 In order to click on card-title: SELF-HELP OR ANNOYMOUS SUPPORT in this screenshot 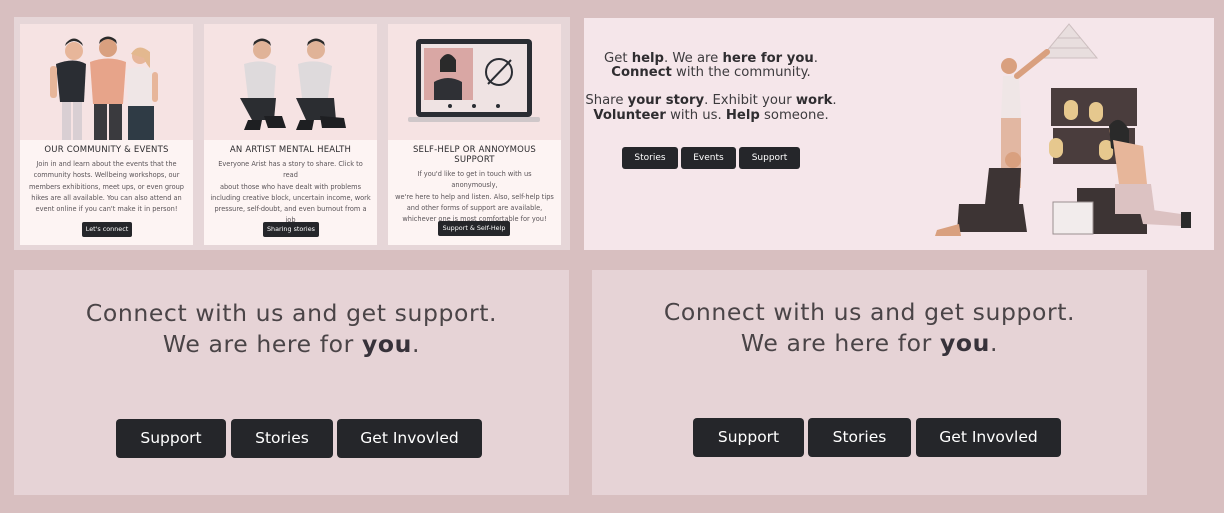, I will do `click(474, 155)`.